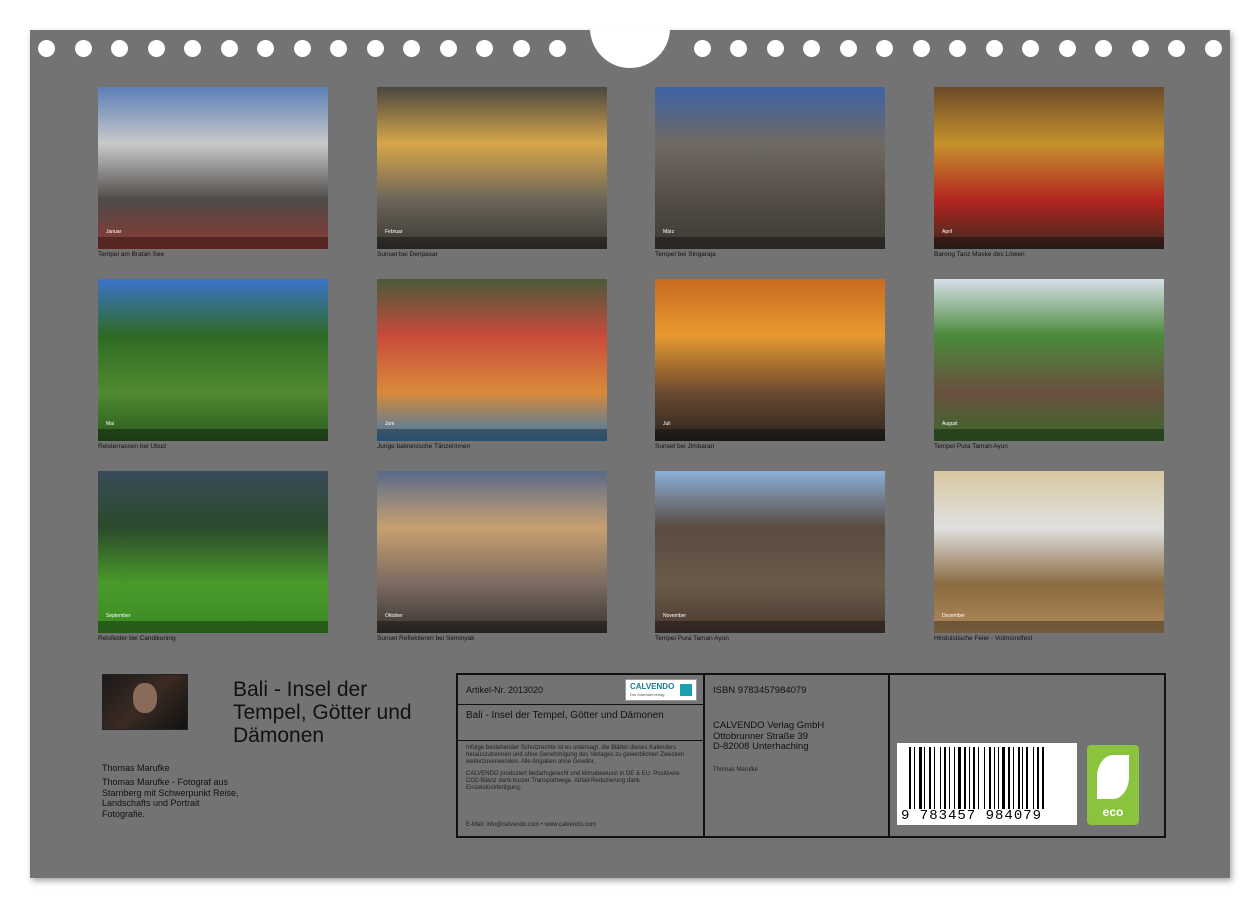 This screenshot has width=1260, height=908. I want to click on calvendo-logo: CALVENDO Der Kalenderverlag, so click(661, 690).